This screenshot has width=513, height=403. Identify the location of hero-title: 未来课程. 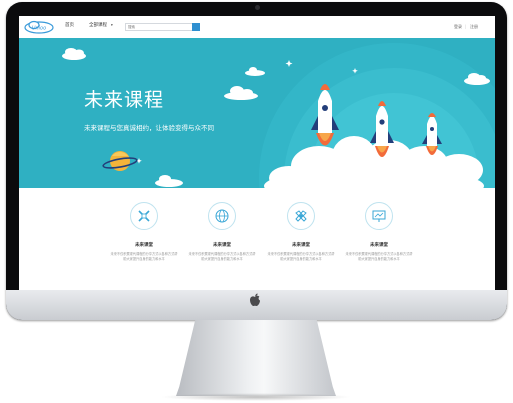
(124, 100).